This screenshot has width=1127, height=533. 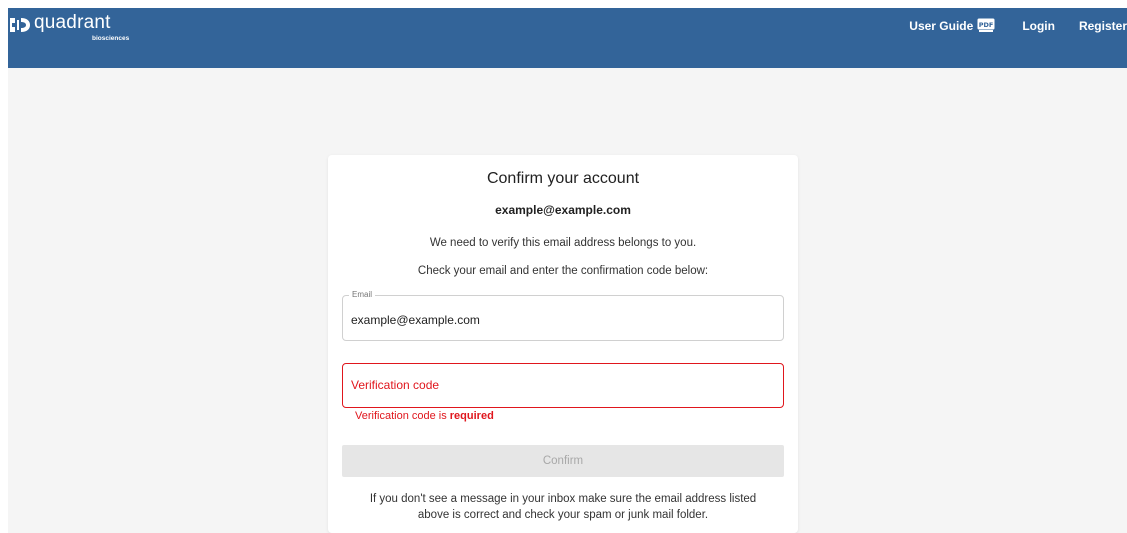 What do you see at coordinates (362, 294) in the screenshot?
I see `email-field-label: Email` at bounding box center [362, 294].